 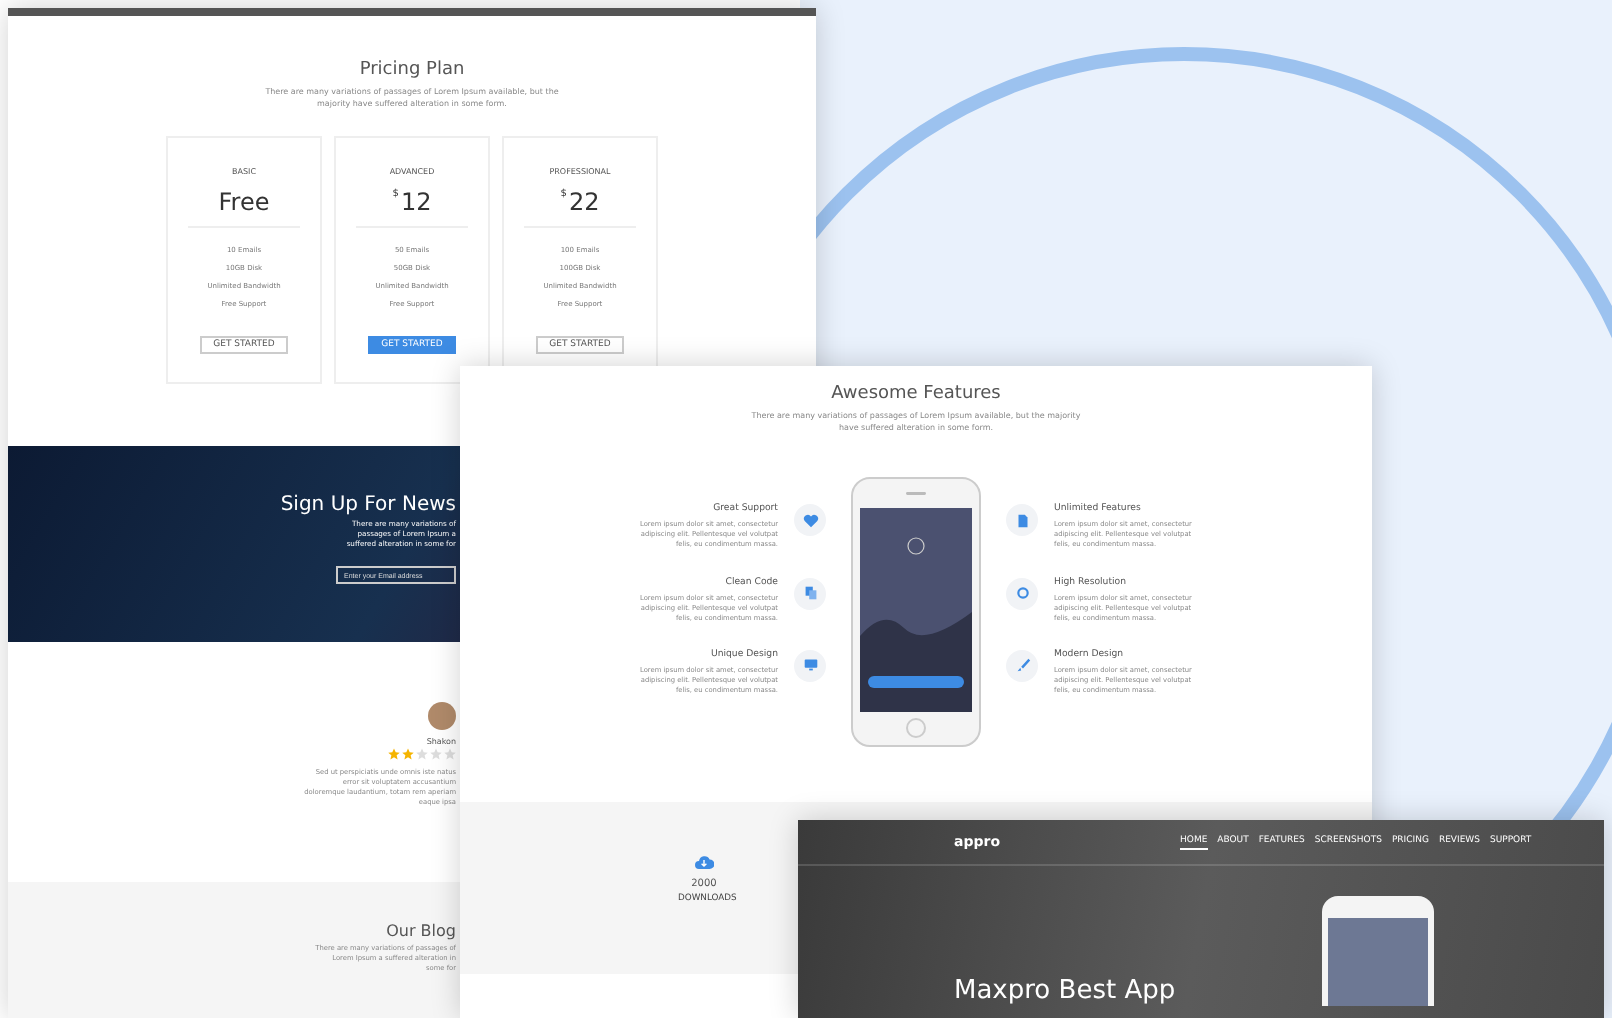 I want to click on phone-mockup-drawing, so click(x=1378, y=950).